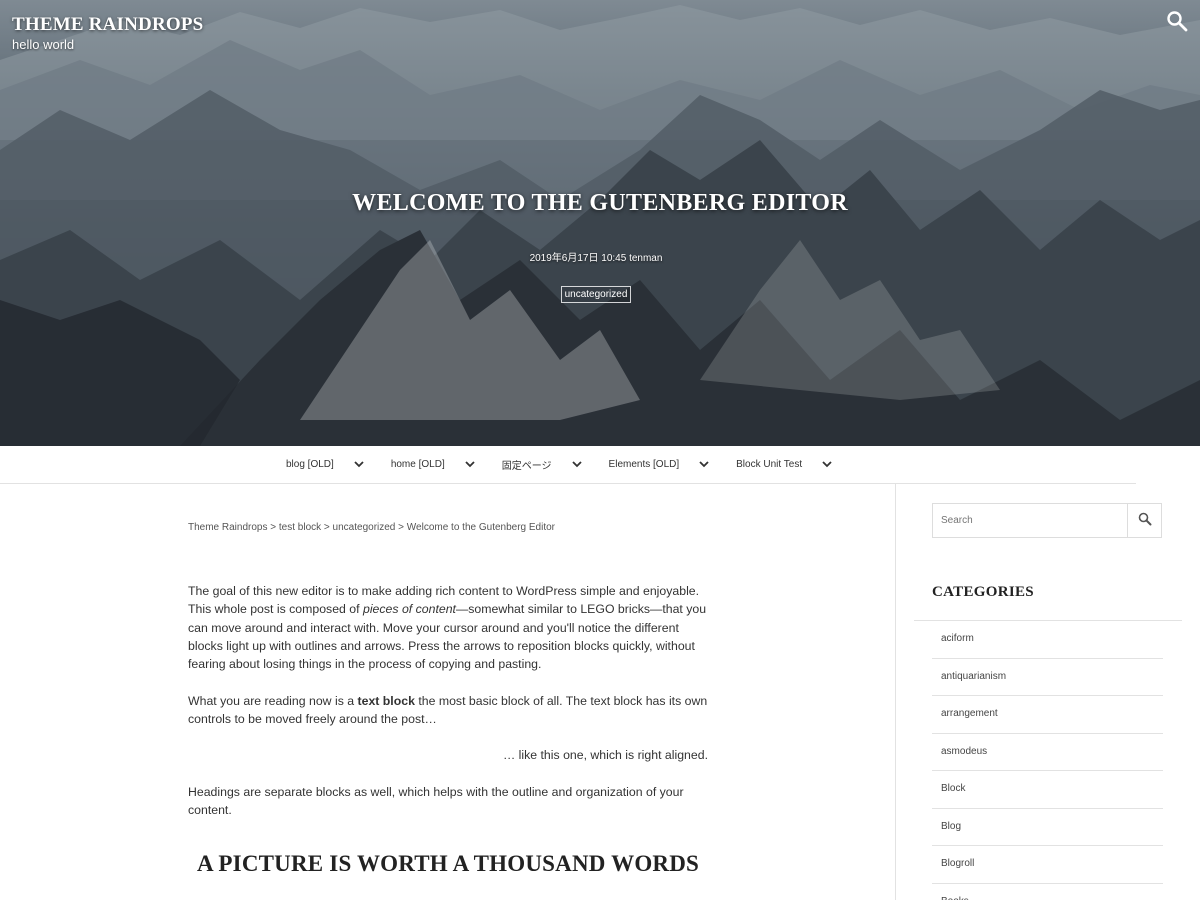 Image resolution: width=1200 pixels, height=900 pixels. I want to click on sidebar-search-form, so click(1047, 520).